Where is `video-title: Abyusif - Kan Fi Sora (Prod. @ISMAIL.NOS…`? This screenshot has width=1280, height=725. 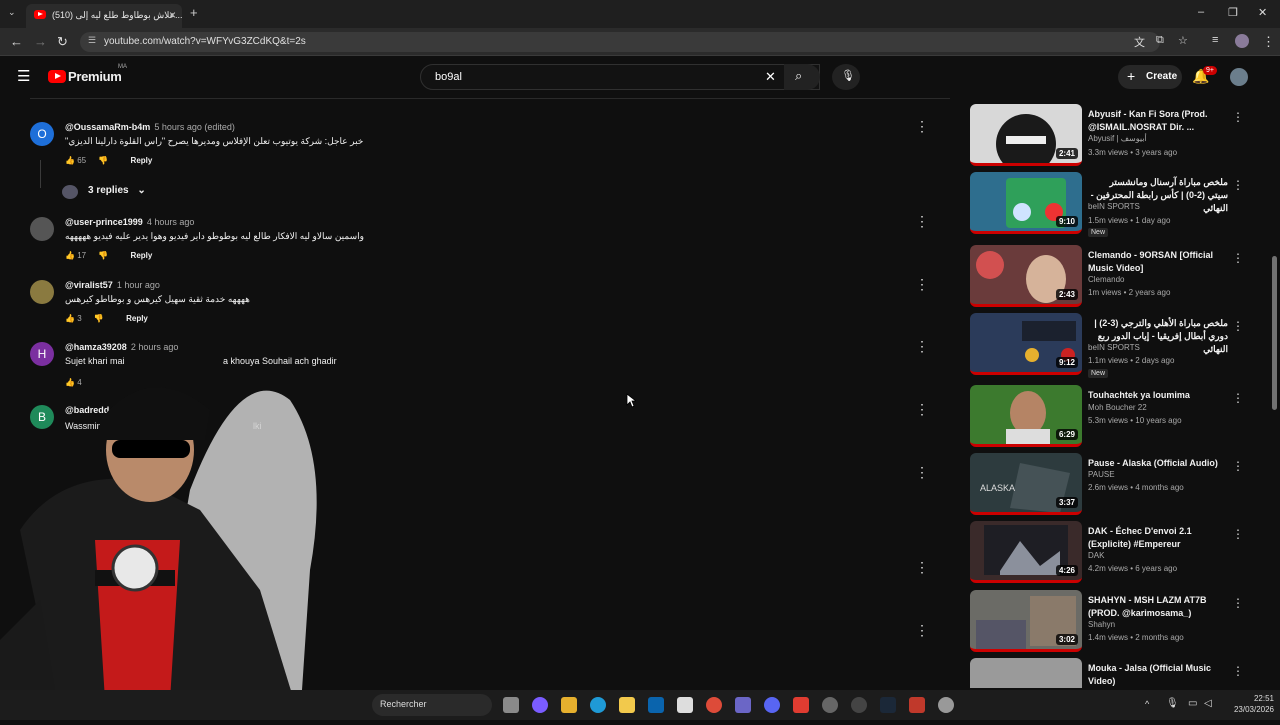
video-title: Abyusif - Kan Fi Sora (Prod. @ISMAIL.NOS… is located at coordinates (1158, 121).